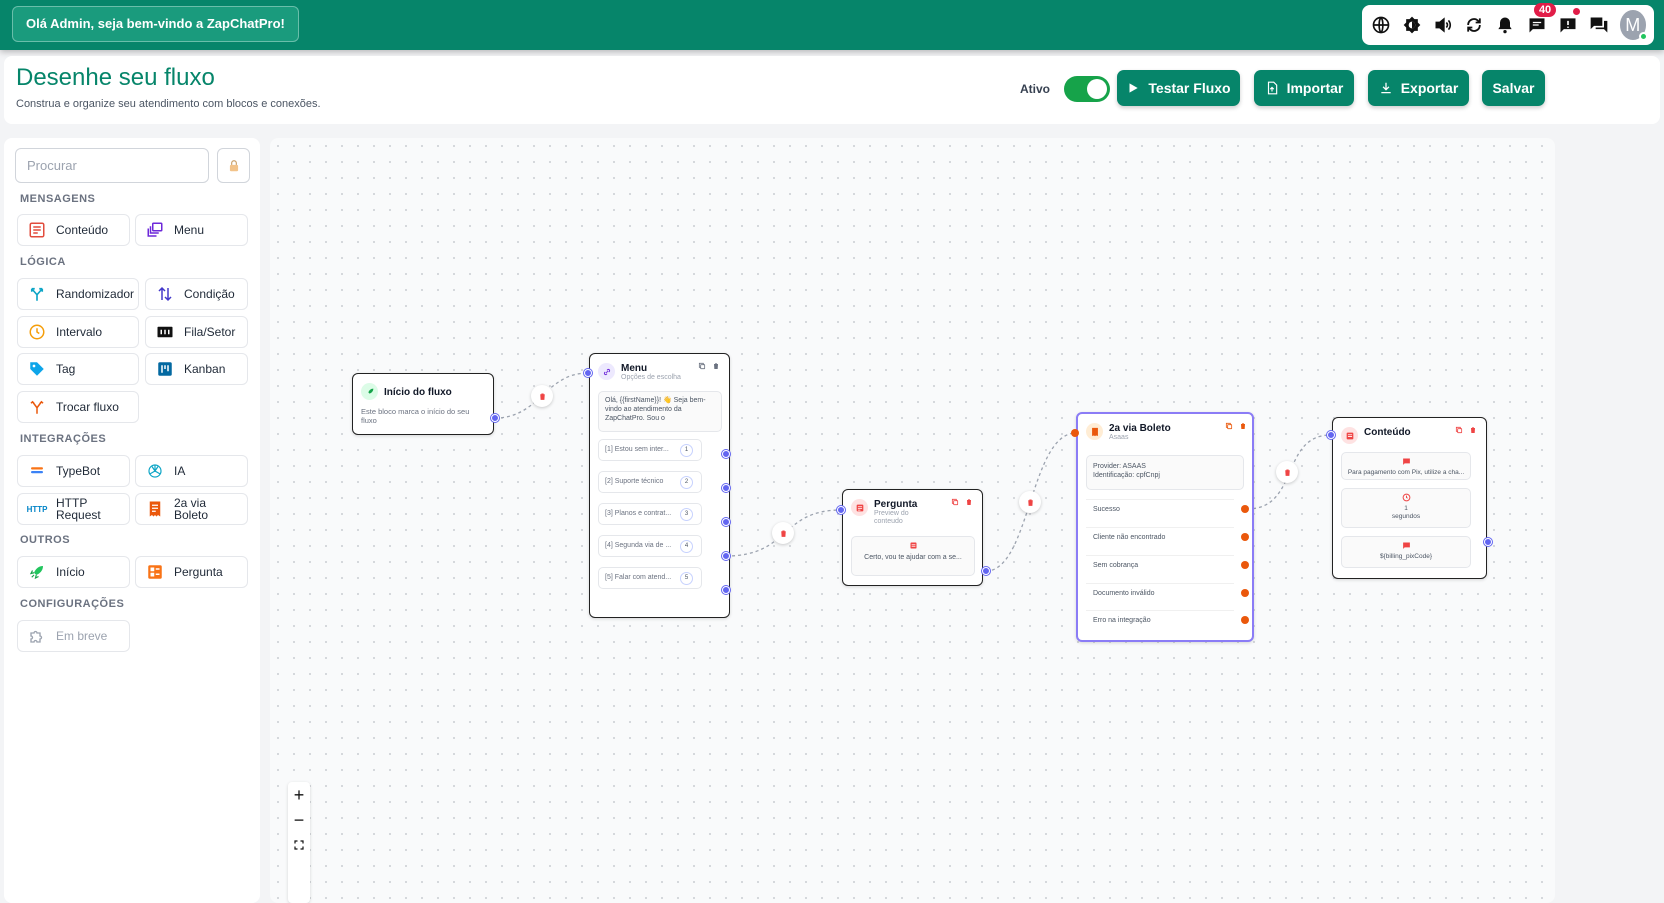 The width and height of the screenshot is (1664, 903). I want to click on block-typebot: TypeBot, so click(73, 471).